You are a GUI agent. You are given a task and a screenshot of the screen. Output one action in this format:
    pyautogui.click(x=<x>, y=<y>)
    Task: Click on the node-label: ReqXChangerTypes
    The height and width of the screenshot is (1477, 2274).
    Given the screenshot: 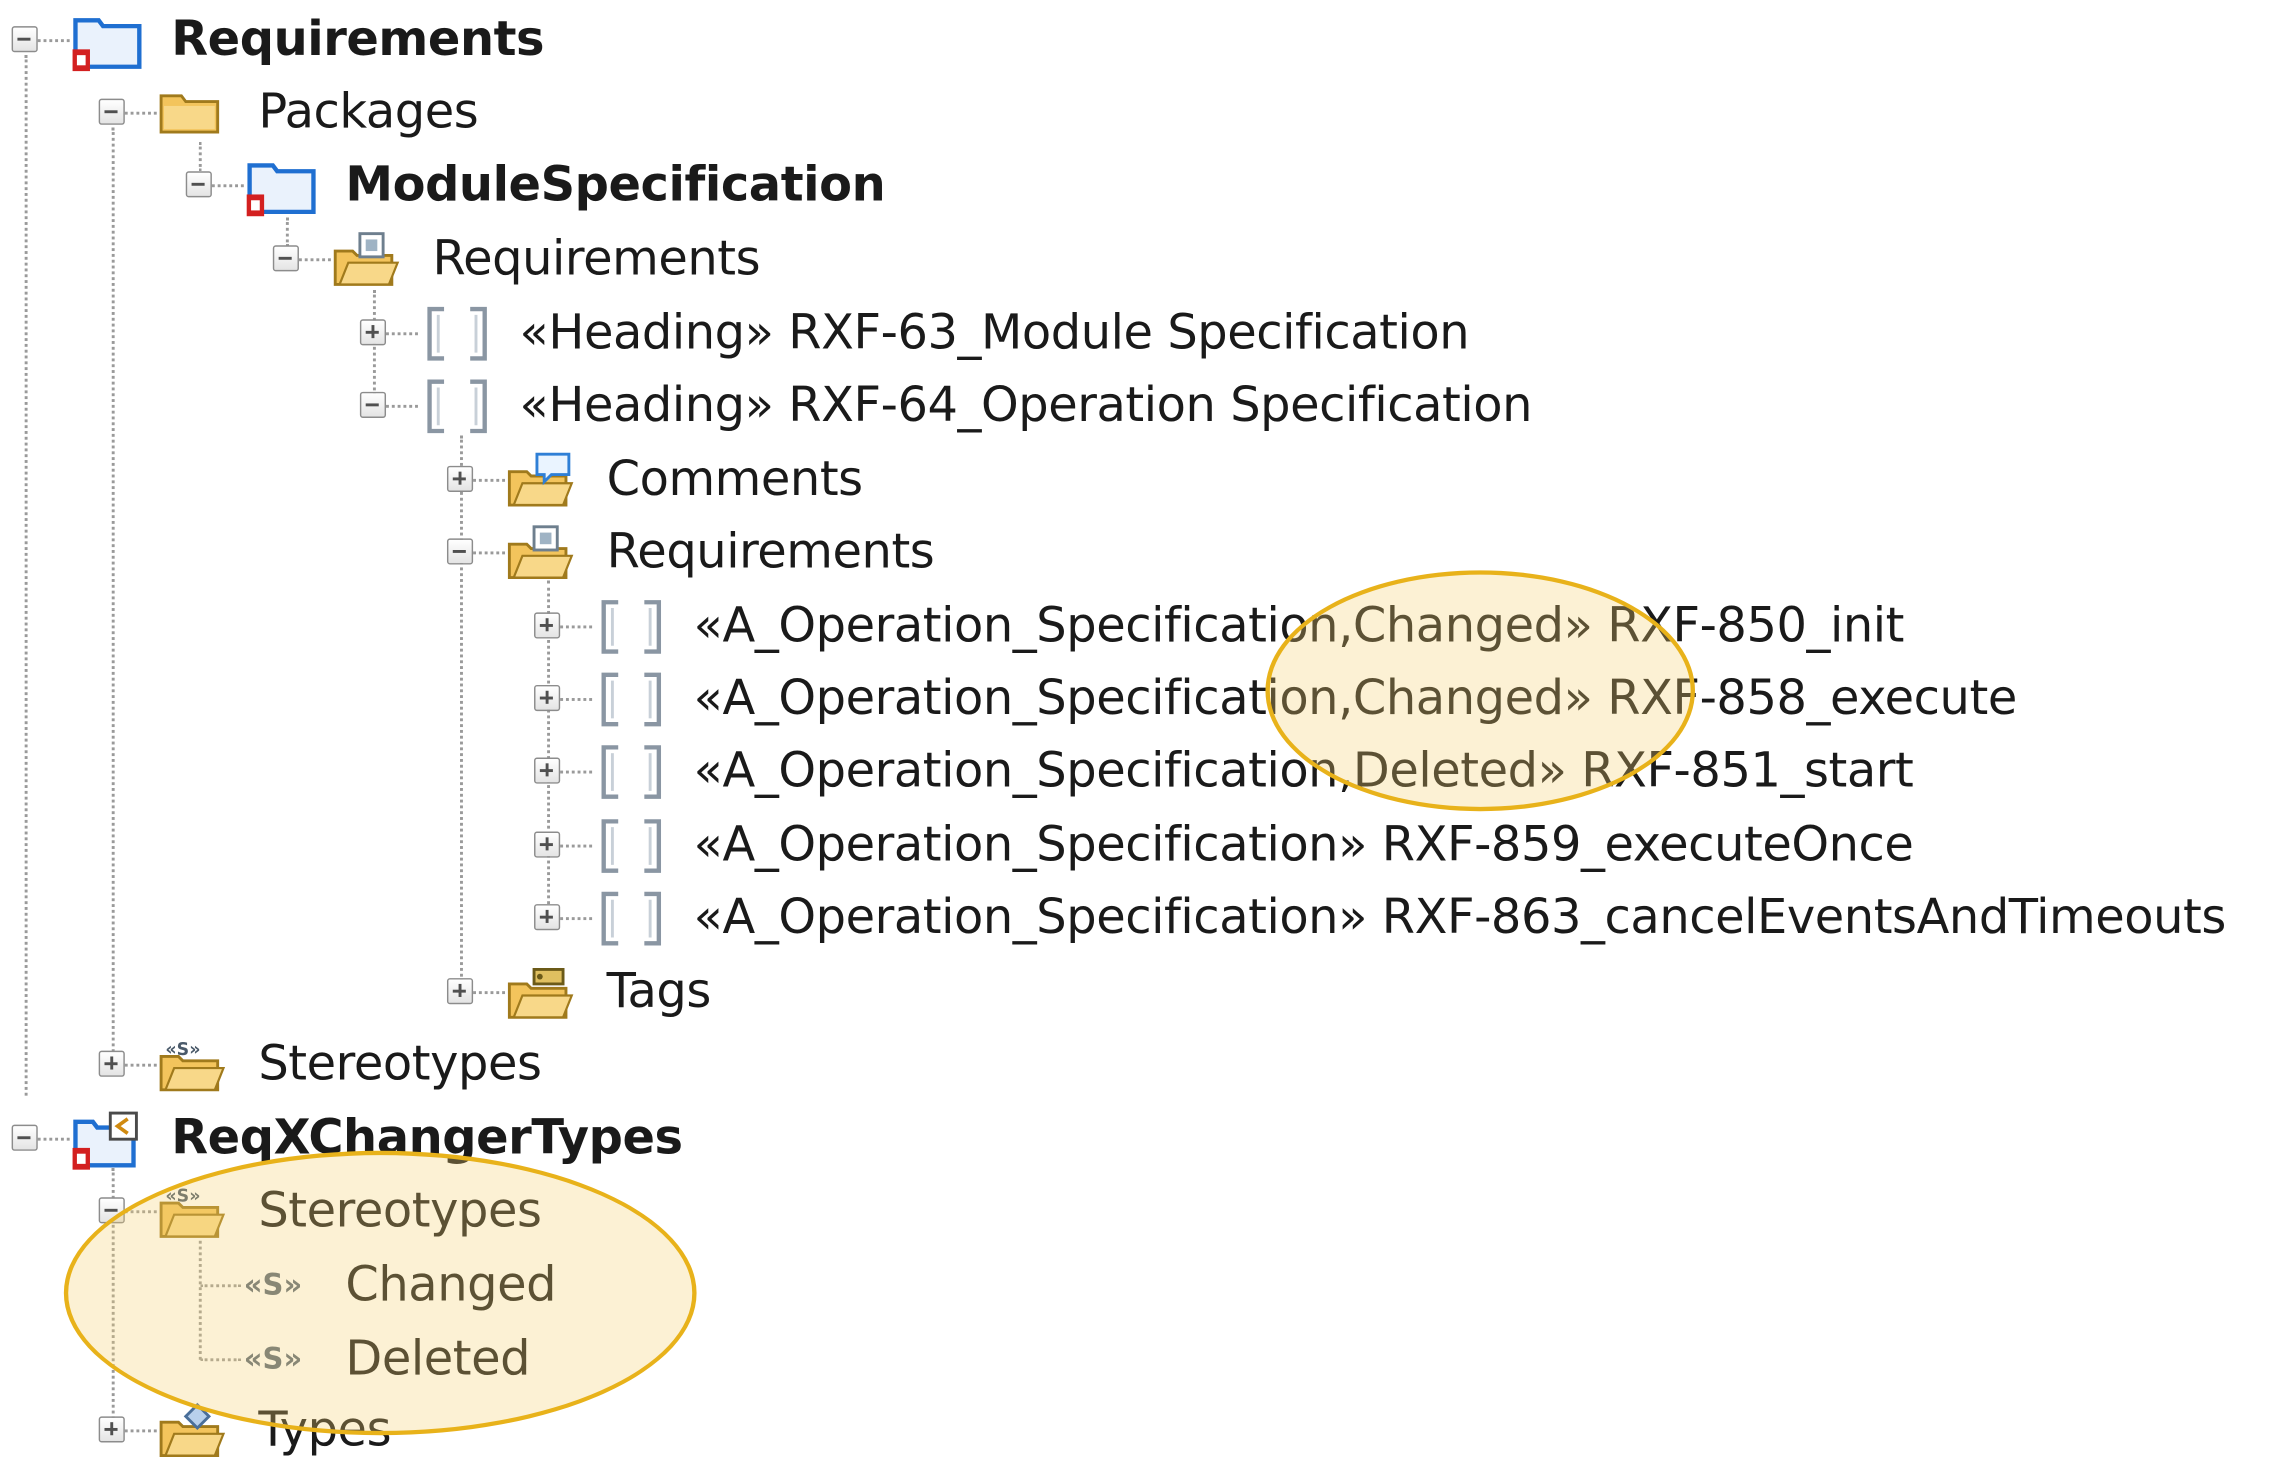 What is the action you would take?
    pyautogui.click(x=427, y=1137)
    